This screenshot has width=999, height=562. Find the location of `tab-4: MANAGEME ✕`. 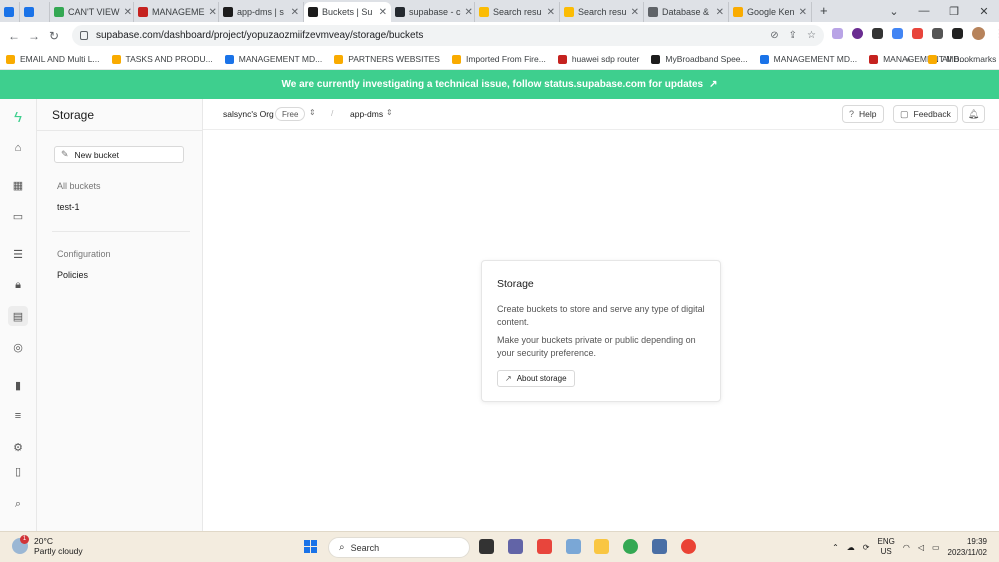

tab-4: MANAGEME ✕ is located at coordinates (176, 12).